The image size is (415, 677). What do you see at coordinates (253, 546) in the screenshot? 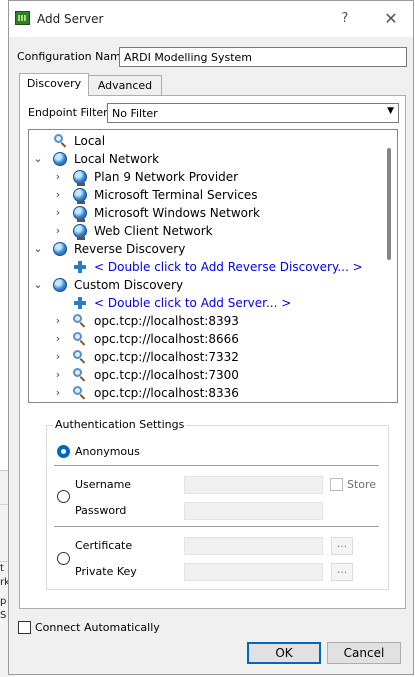
I see `certificate-input` at bounding box center [253, 546].